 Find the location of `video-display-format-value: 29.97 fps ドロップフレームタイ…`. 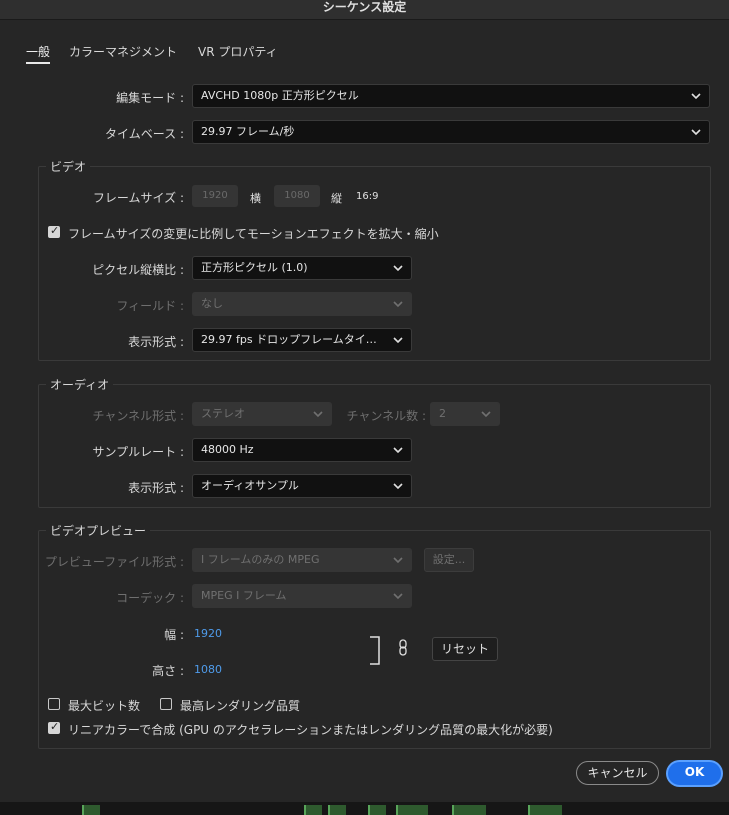

video-display-format-value: 29.97 fps ドロップフレームタイ… is located at coordinates (289, 339).